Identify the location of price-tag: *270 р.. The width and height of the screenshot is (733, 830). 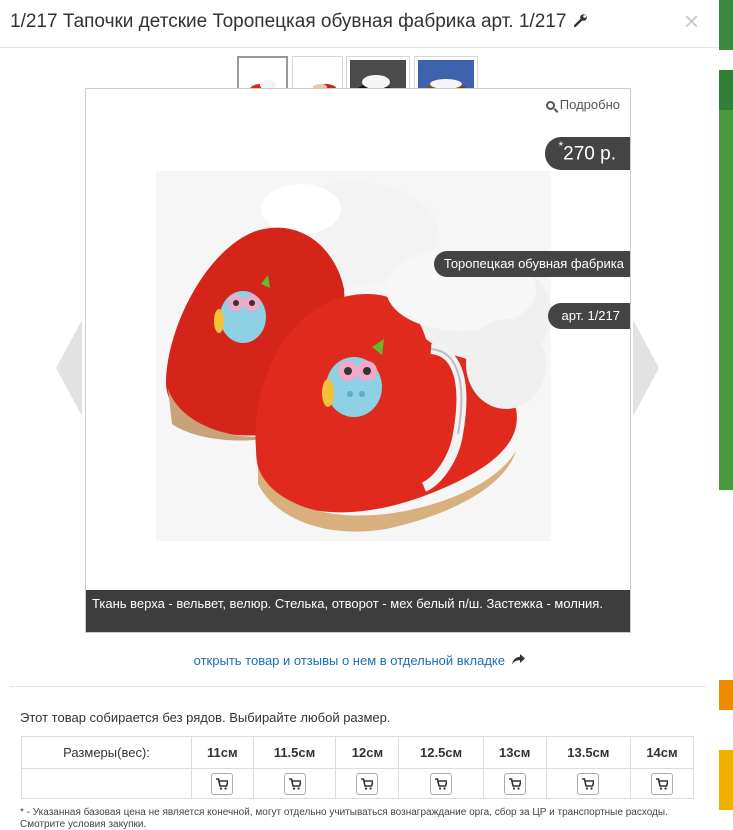
(587, 153).